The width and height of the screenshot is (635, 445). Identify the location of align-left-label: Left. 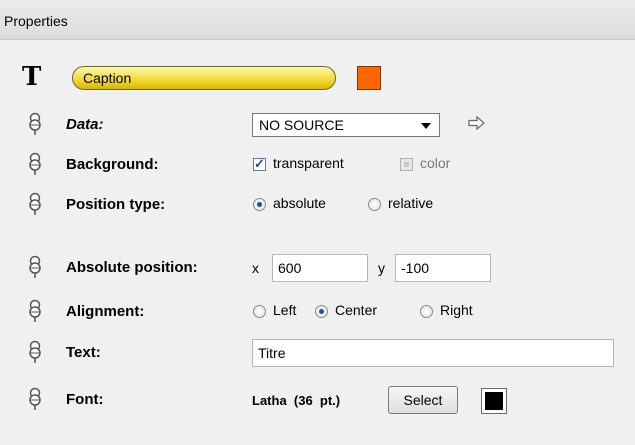
(285, 310).